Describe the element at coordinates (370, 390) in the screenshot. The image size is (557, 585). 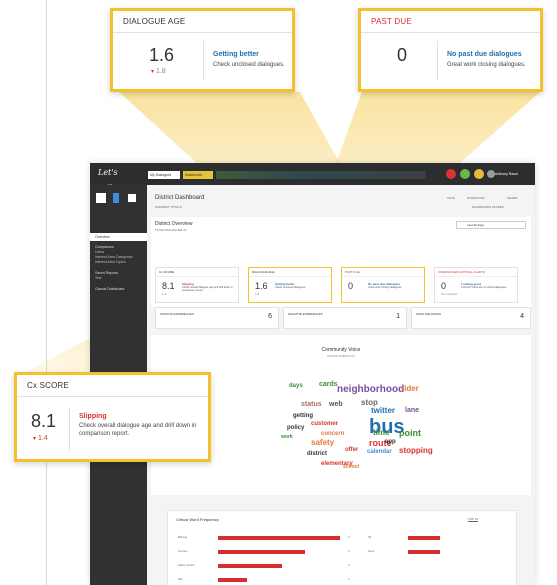
I see `word-cloud-word: neighborhood` at that location.